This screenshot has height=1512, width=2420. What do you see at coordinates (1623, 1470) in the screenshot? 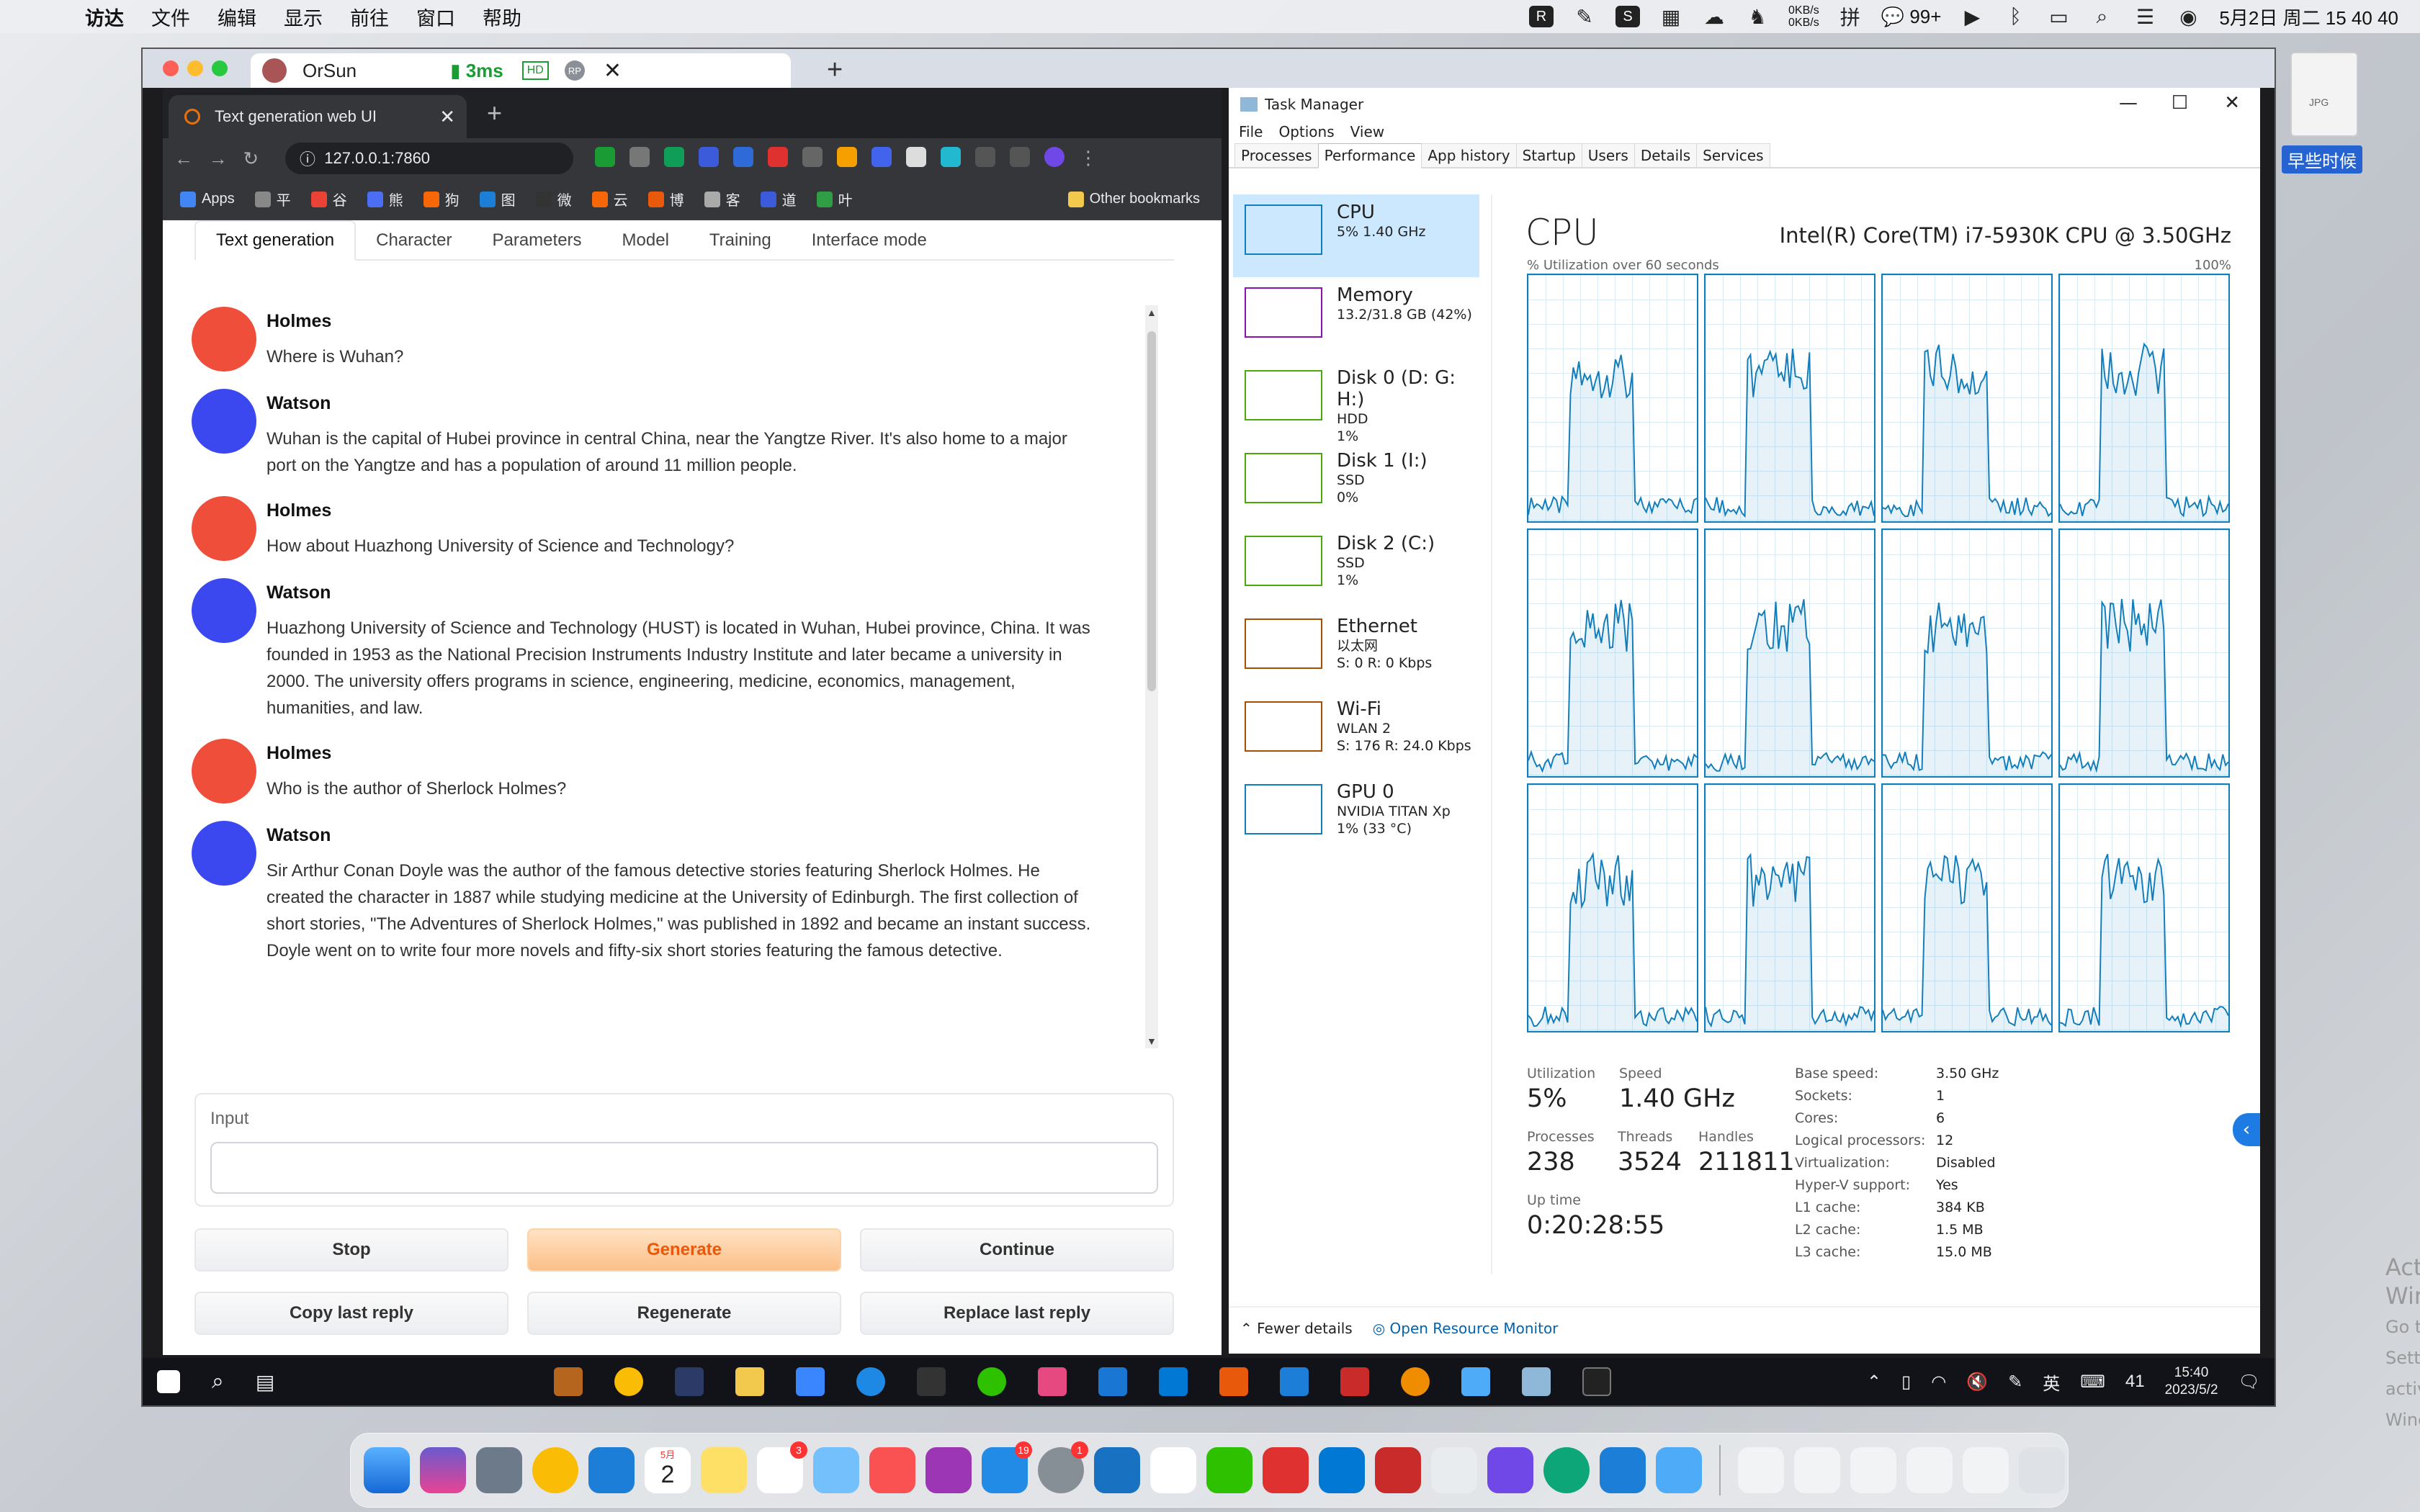
I see `lark-icon` at bounding box center [1623, 1470].